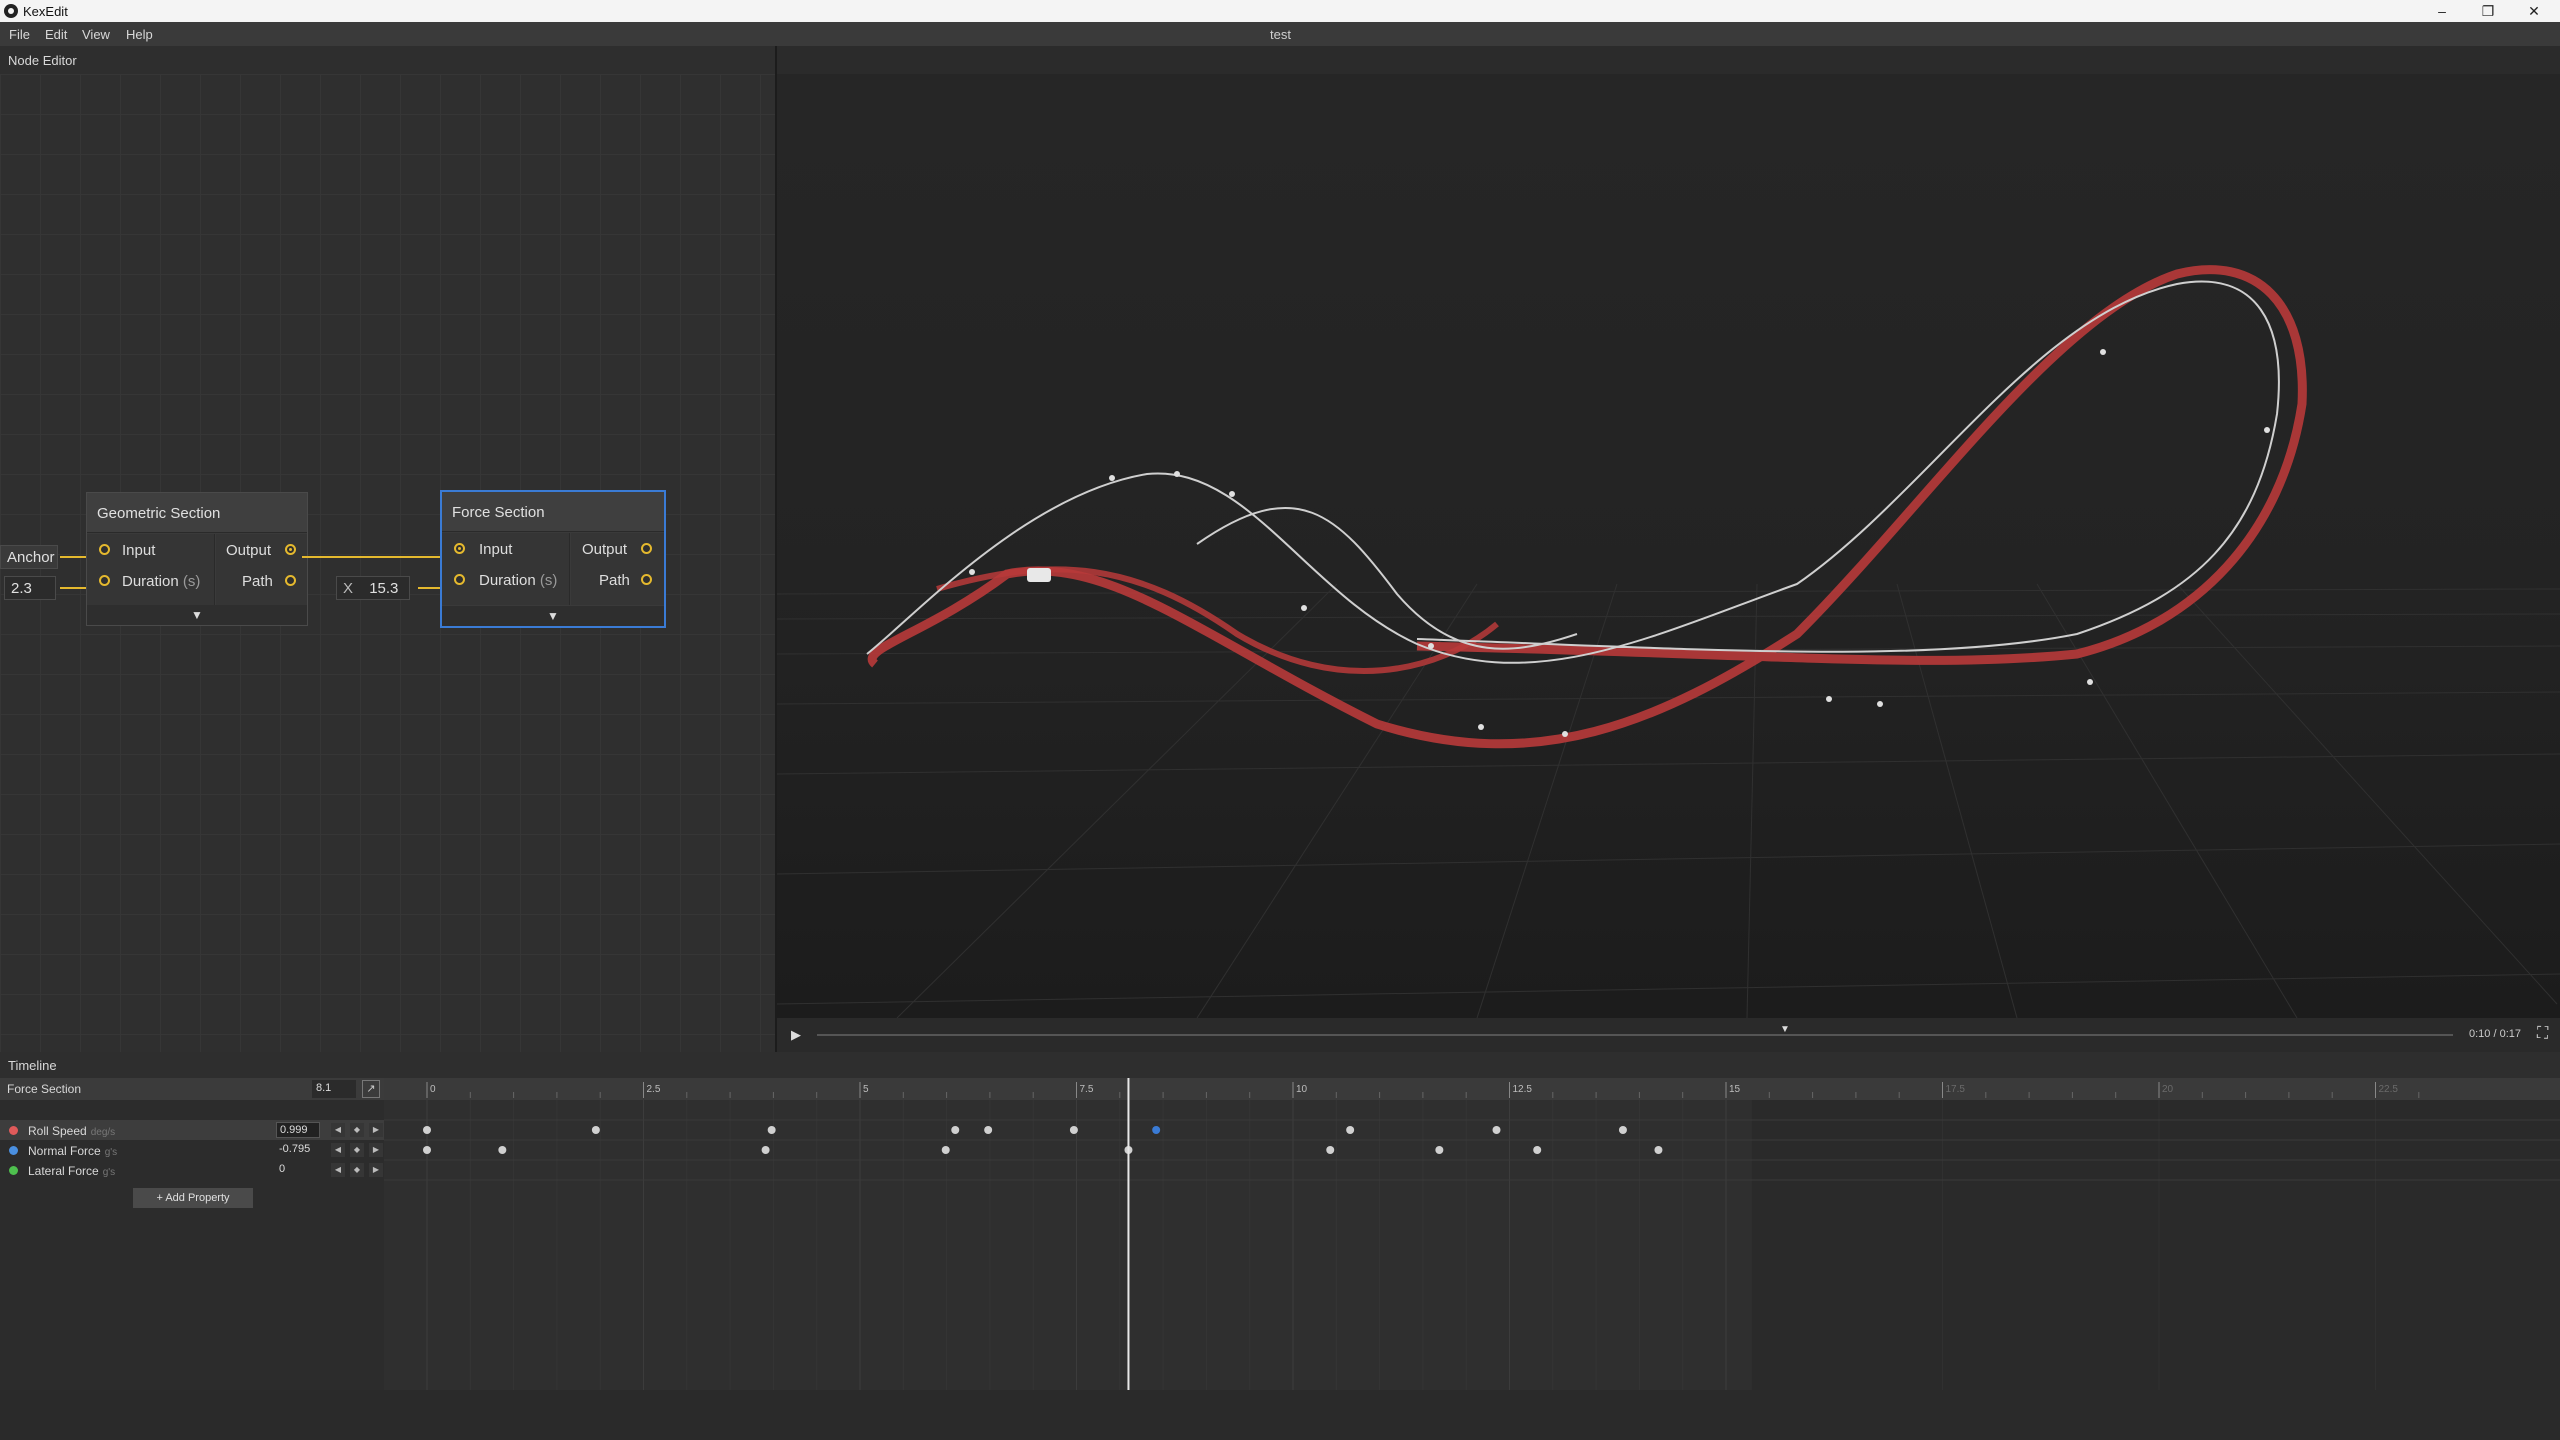  What do you see at coordinates (646, 548) in the screenshot?
I see `force-output-port` at bounding box center [646, 548].